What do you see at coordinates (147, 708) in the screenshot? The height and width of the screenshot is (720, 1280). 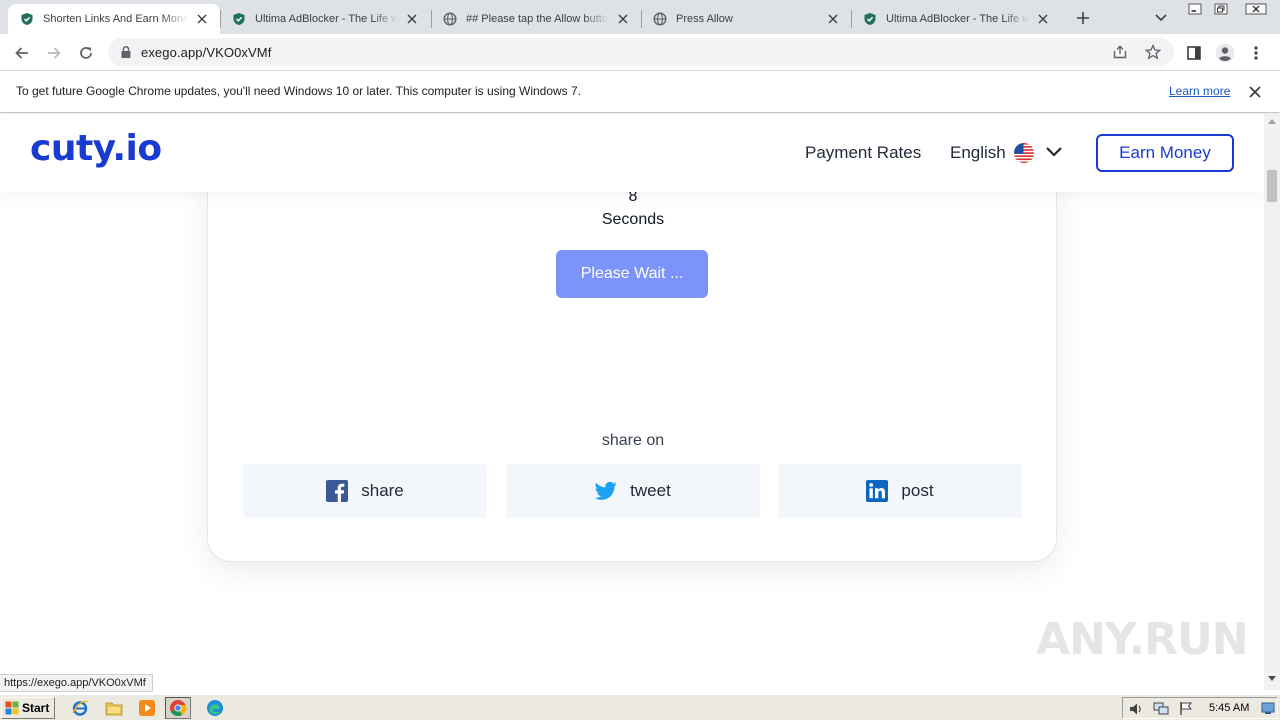 I see `media-player-icon` at bounding box center [147, 708].